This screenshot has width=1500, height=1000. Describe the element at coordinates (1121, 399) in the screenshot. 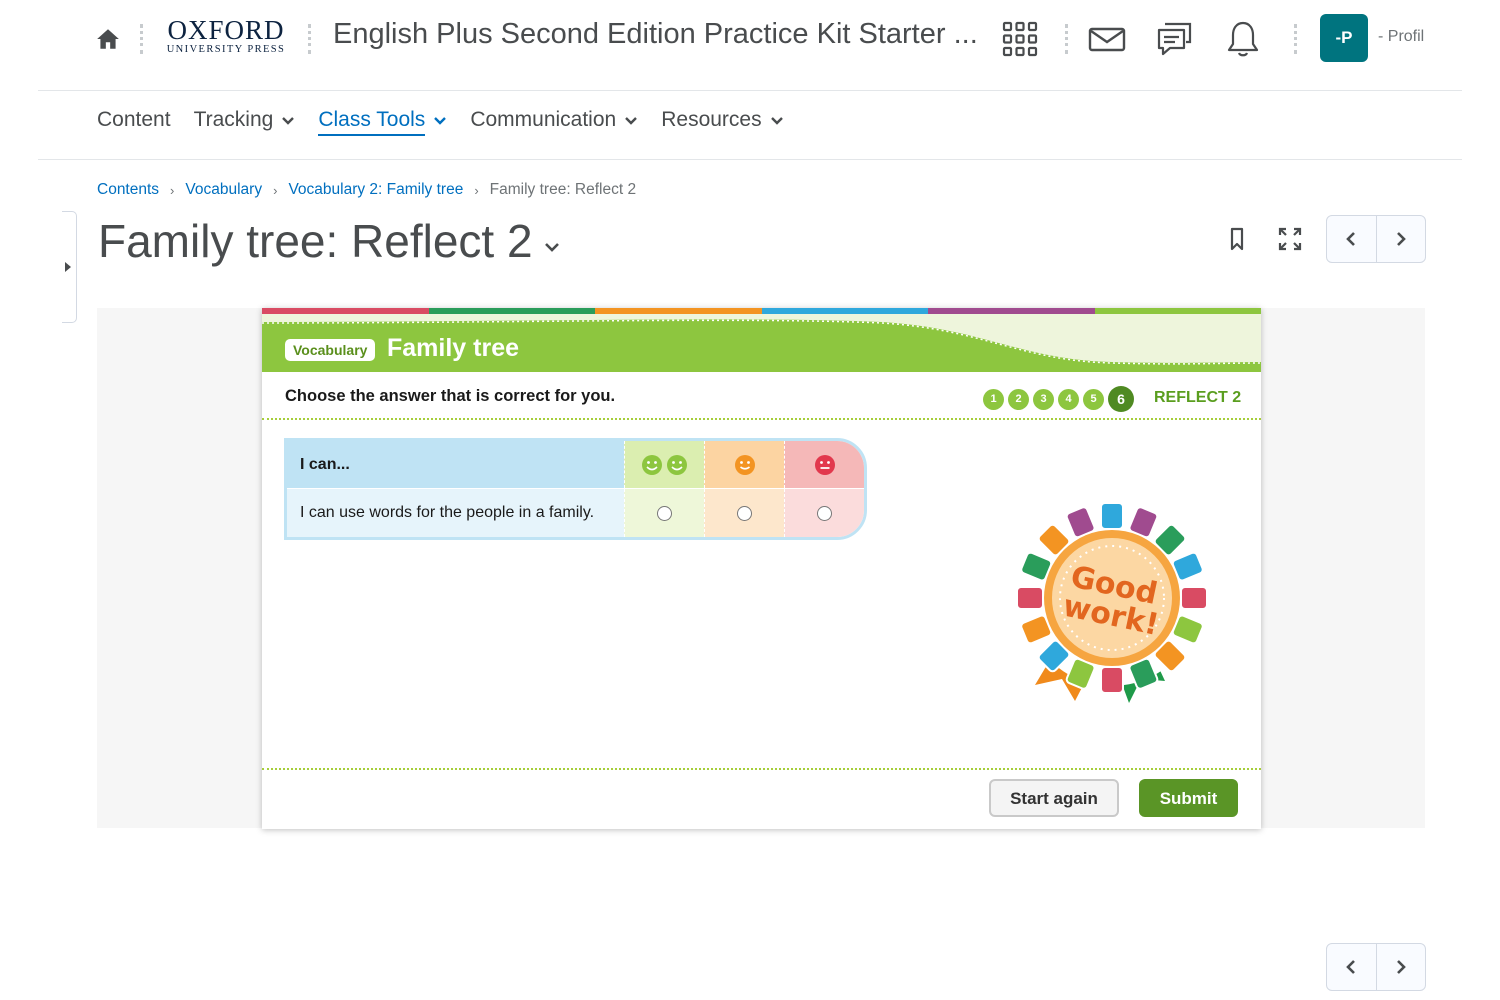

I see `step-6-current: 6` at that location.